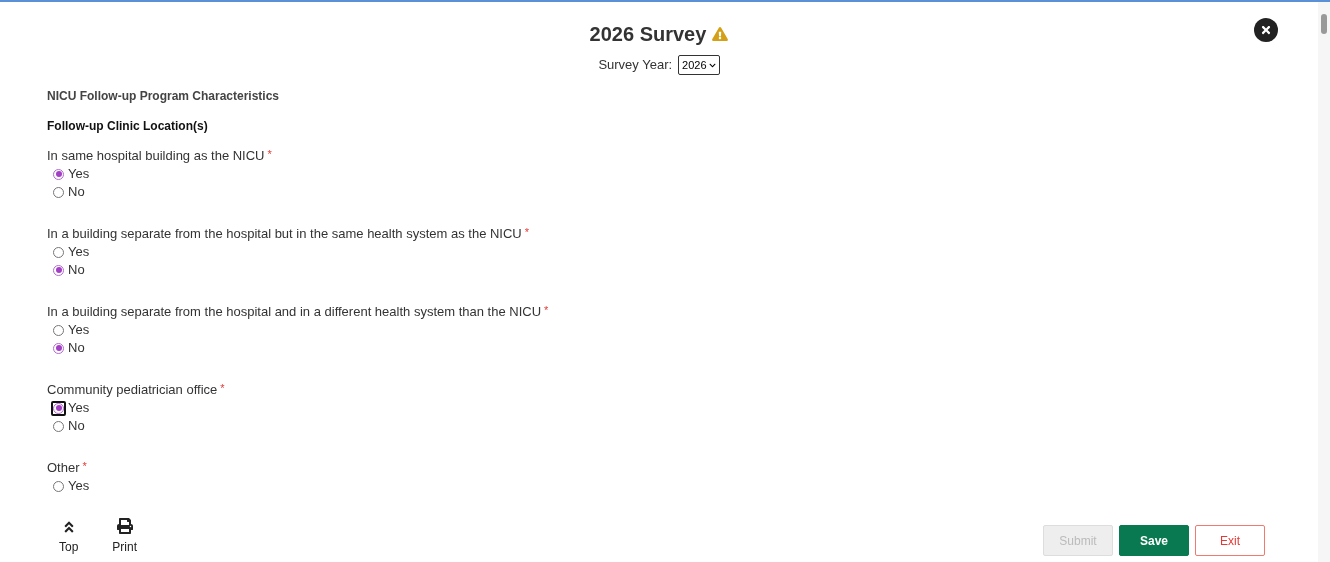 The image size is (1330, 562). What do you see at coordinates (124, 526) in the screenshot?
I see `printer-icon` at bounding box center [124, 526].